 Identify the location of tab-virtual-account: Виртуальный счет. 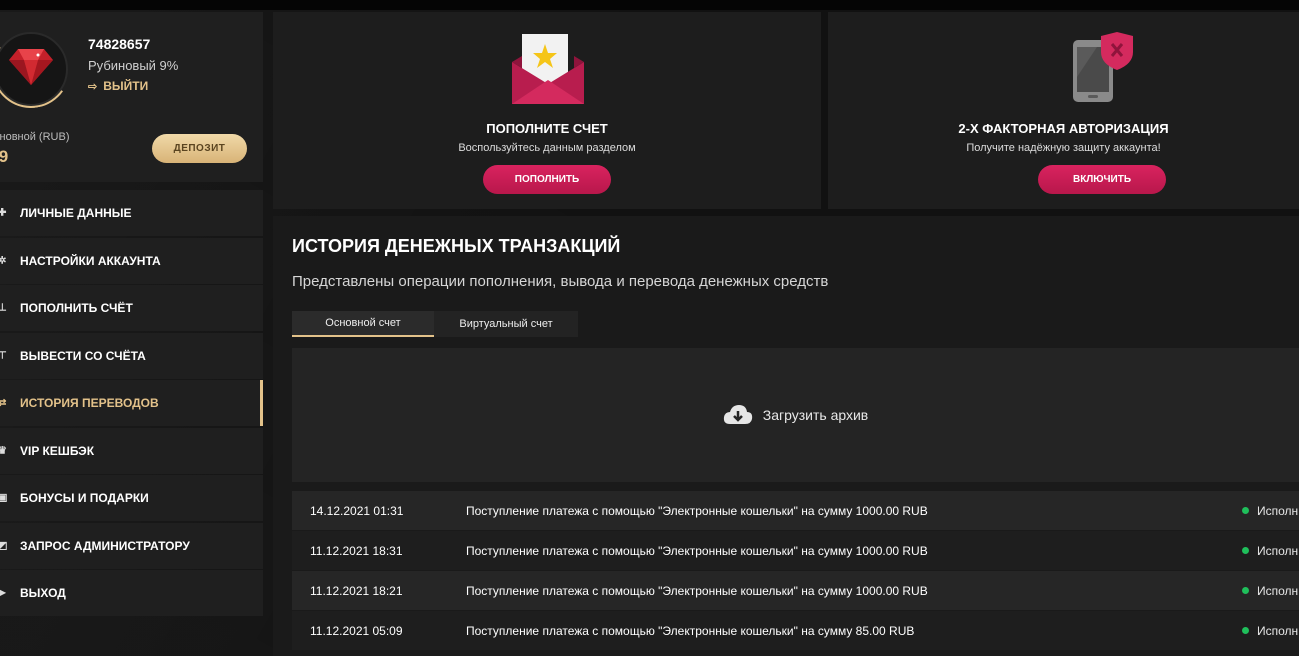
(506, 324).